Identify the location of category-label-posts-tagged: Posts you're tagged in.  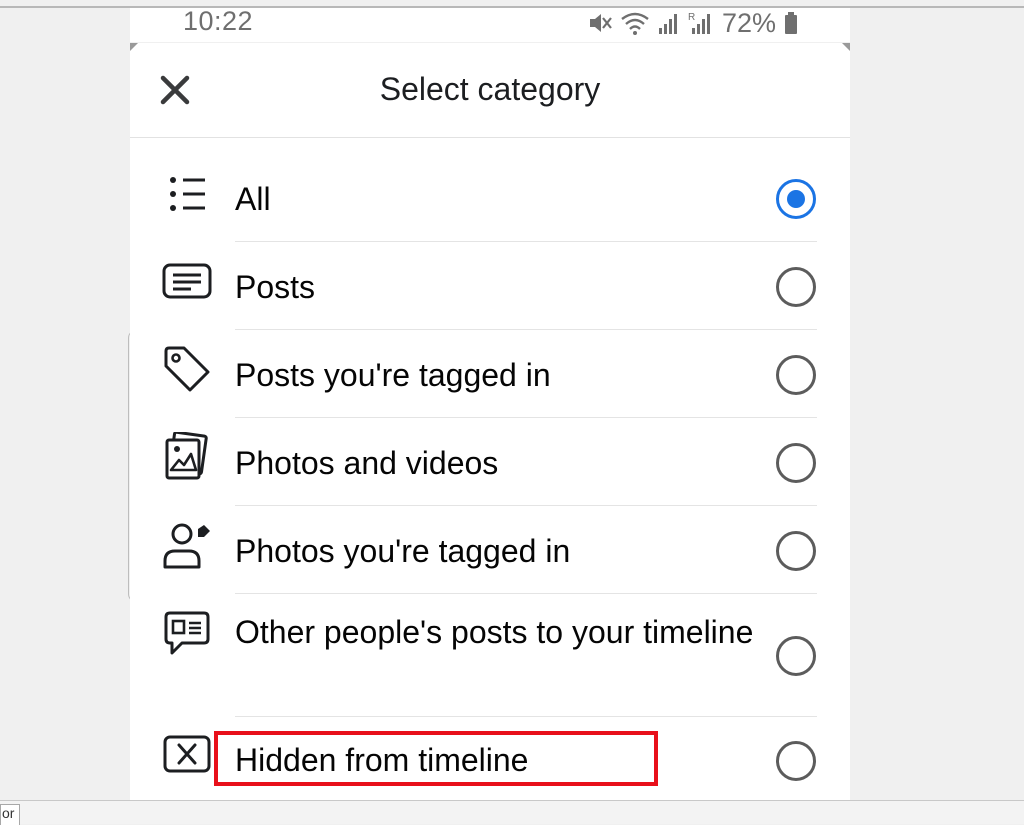
(393, 375).